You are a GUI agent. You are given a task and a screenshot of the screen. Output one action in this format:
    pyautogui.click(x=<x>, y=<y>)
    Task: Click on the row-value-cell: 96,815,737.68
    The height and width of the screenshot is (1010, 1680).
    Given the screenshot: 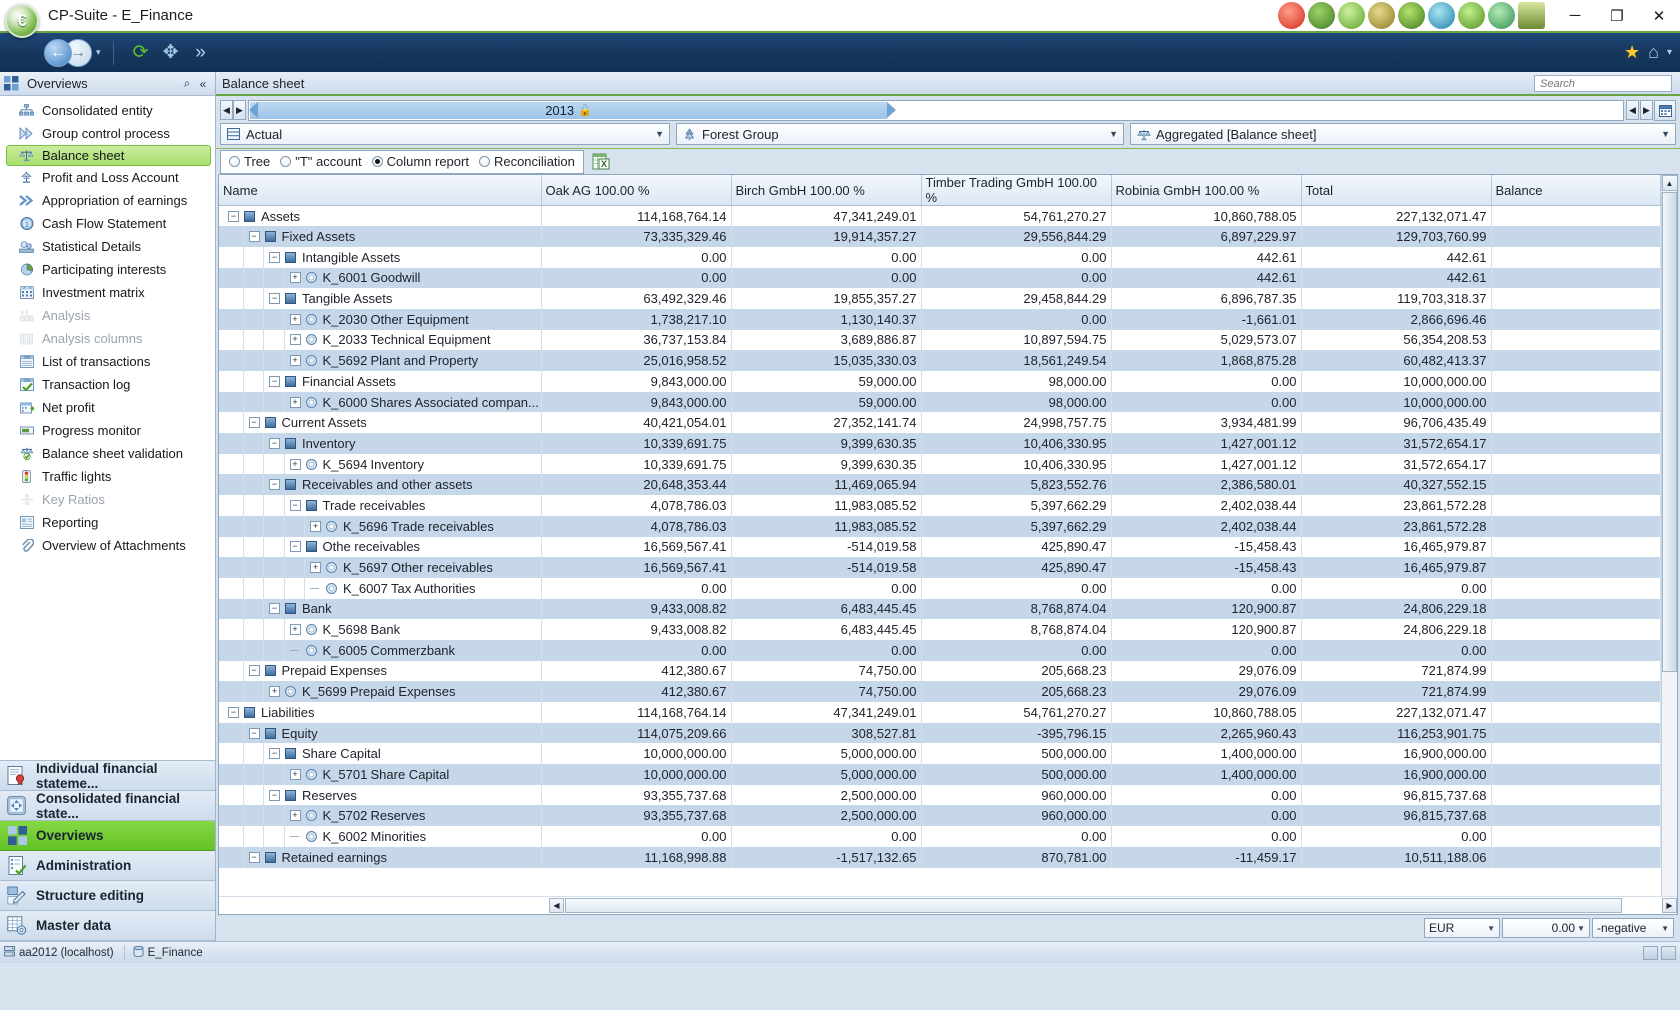 What is the action you would take?
    pyautogui.click(x=1396, y=795)
    